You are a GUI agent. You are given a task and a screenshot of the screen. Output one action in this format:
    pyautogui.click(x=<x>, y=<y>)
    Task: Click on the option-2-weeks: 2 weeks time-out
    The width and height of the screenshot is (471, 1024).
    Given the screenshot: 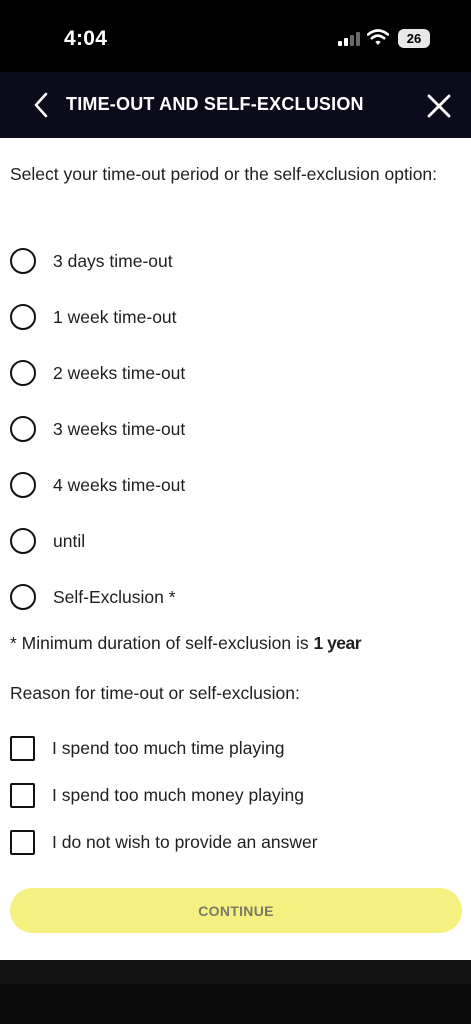 What is the action you would take?
    pyautogui.click(x=97, y=373)
    